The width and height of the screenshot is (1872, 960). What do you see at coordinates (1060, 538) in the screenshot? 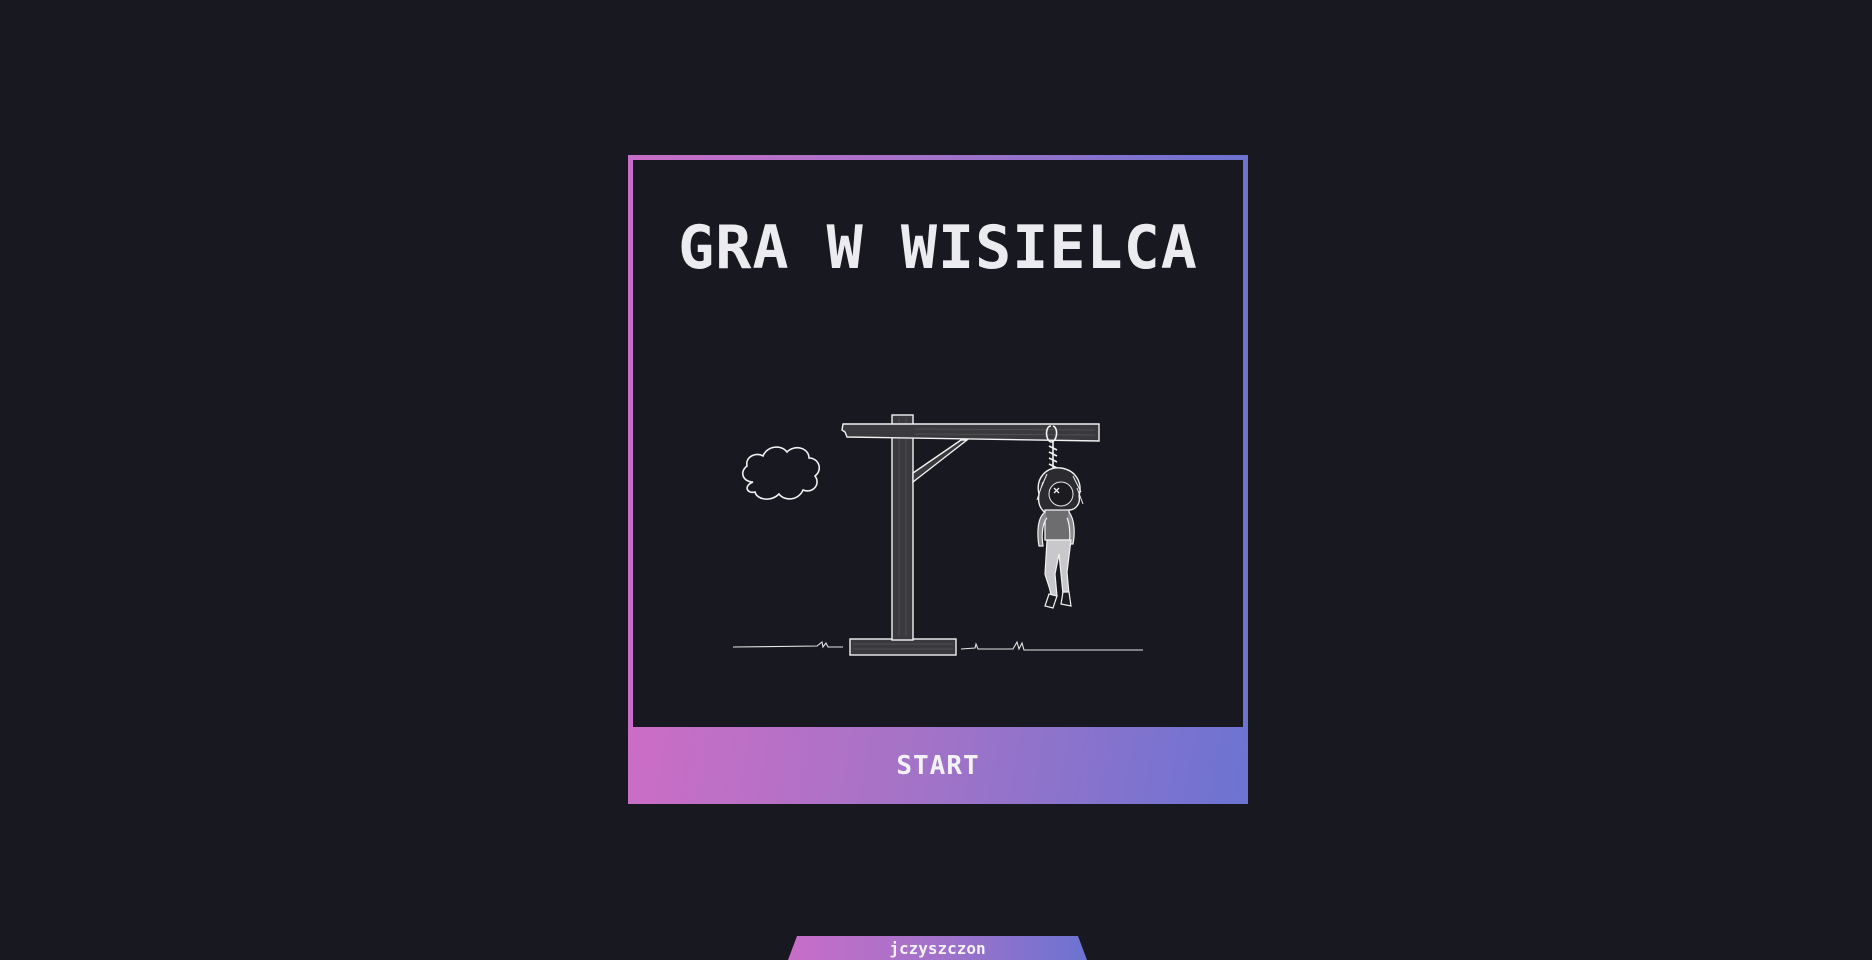
I see `hanged-figure` at bounding box center [1060, 538].